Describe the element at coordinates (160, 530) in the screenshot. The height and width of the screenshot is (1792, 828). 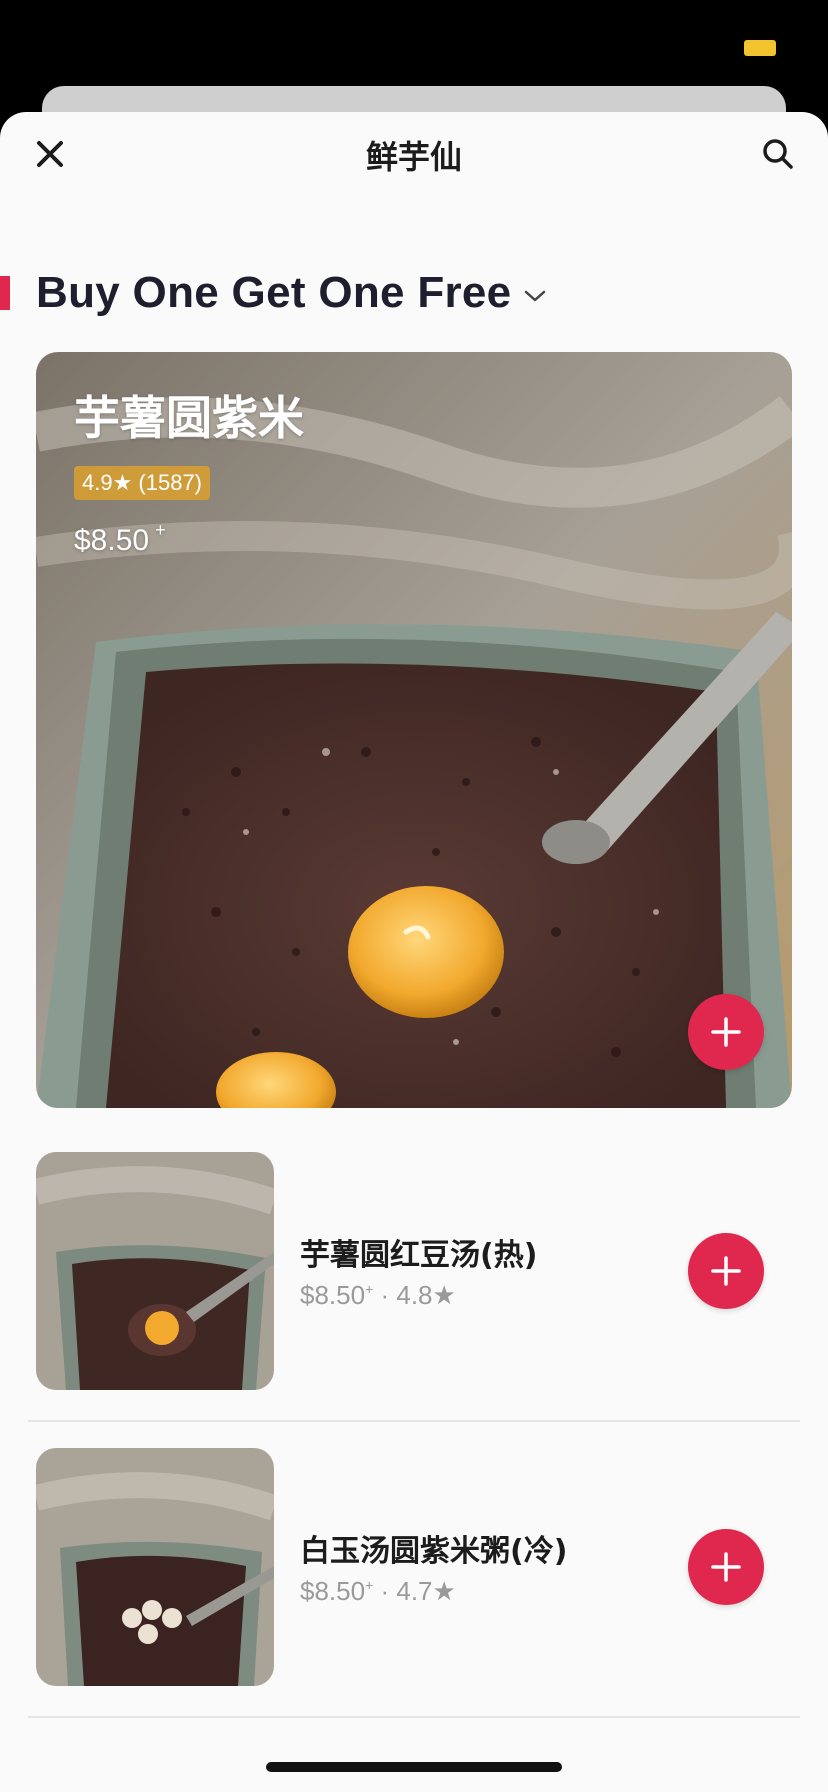
I see `price-suffix: +` at that location.